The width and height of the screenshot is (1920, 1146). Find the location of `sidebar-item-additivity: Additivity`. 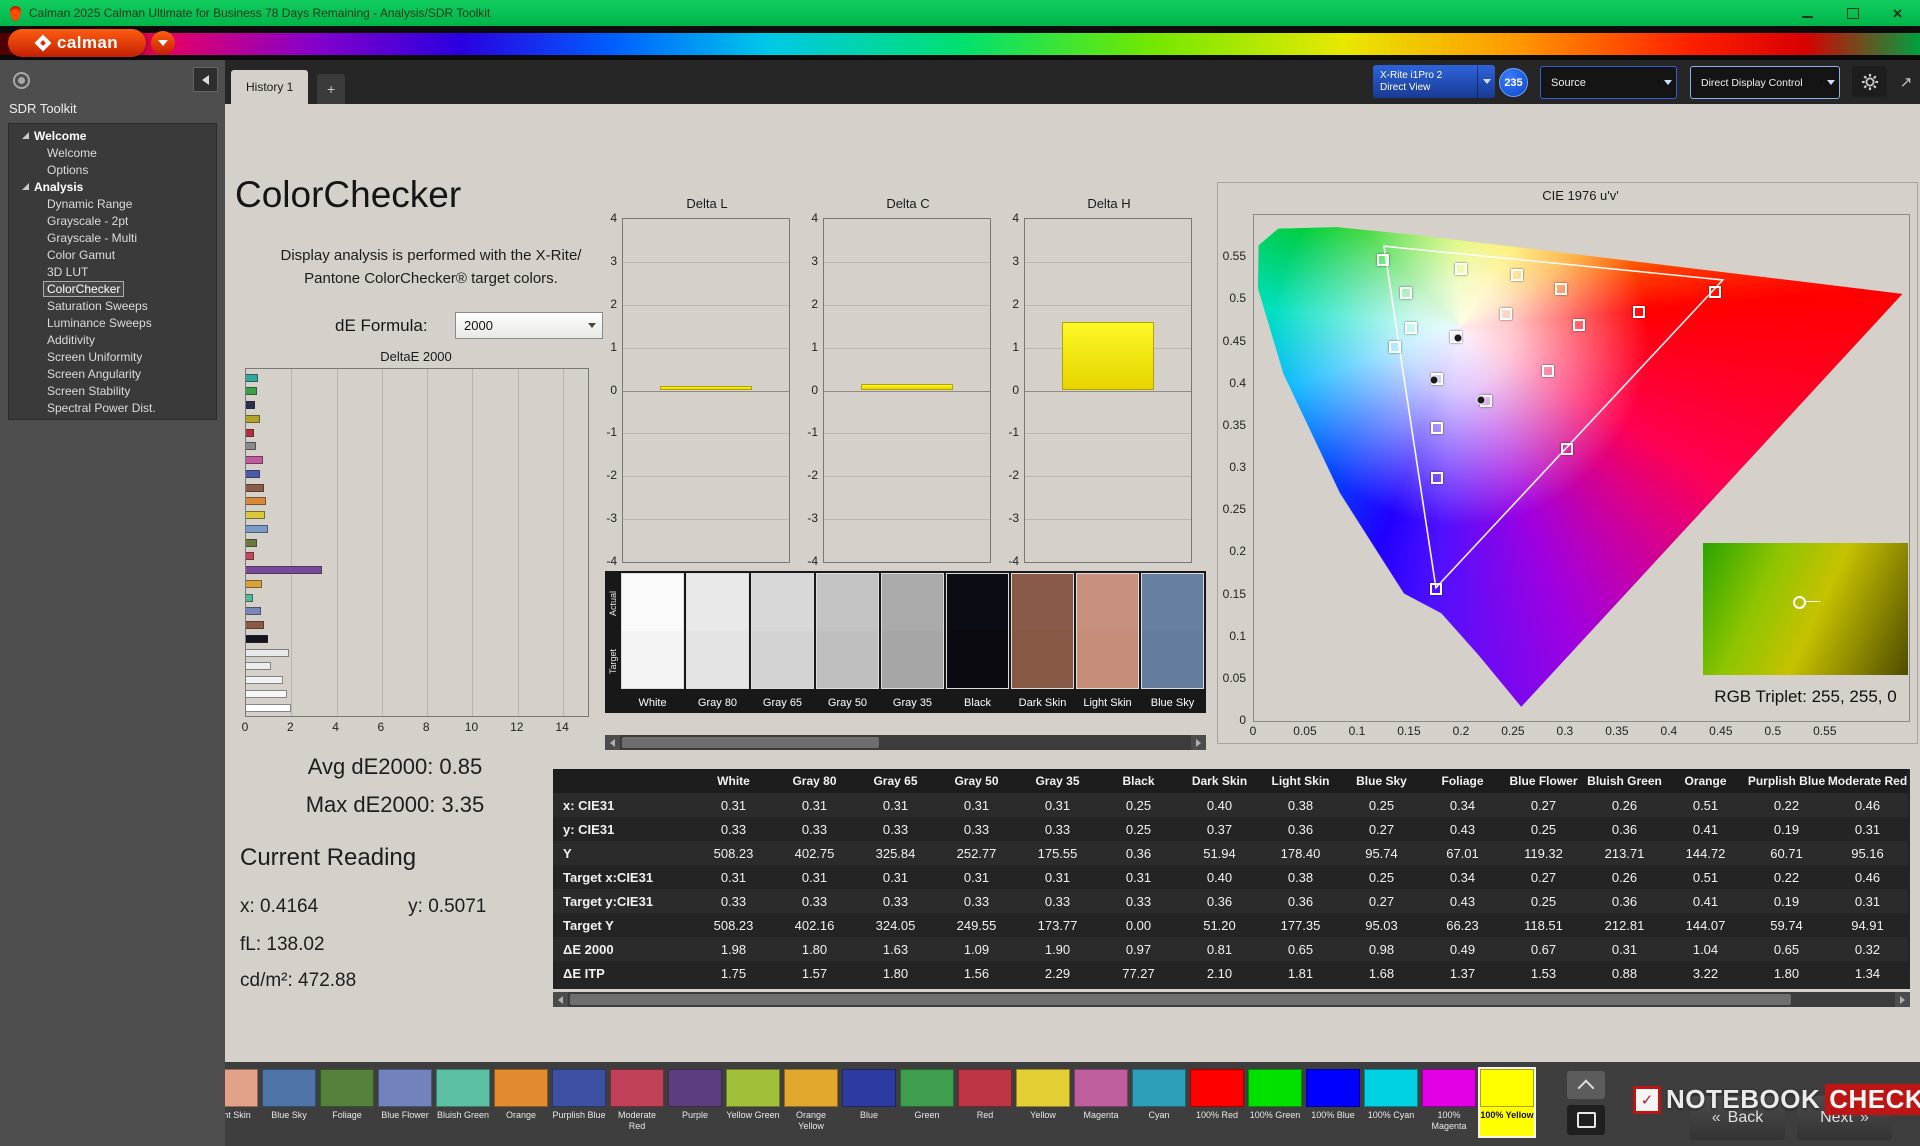

sidebar-item-additivity: Additivity is located at coordinates (112, 339).